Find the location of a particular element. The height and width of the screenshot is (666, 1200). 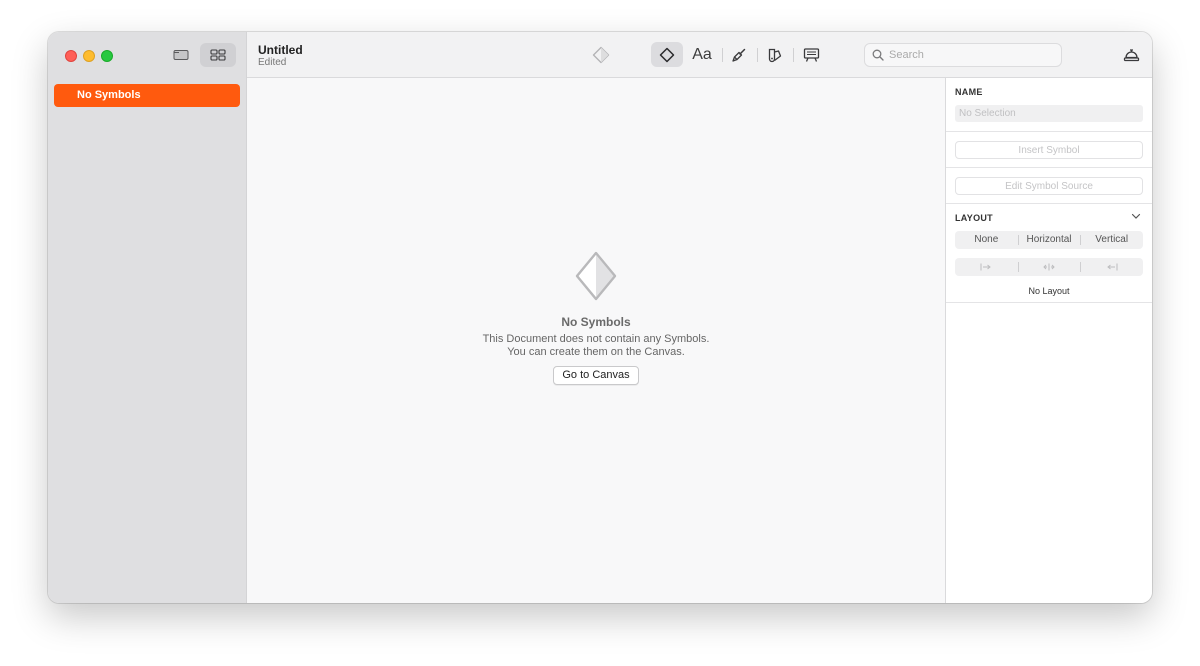

presentation-toolbar-button is located at coordinates (811, 54).